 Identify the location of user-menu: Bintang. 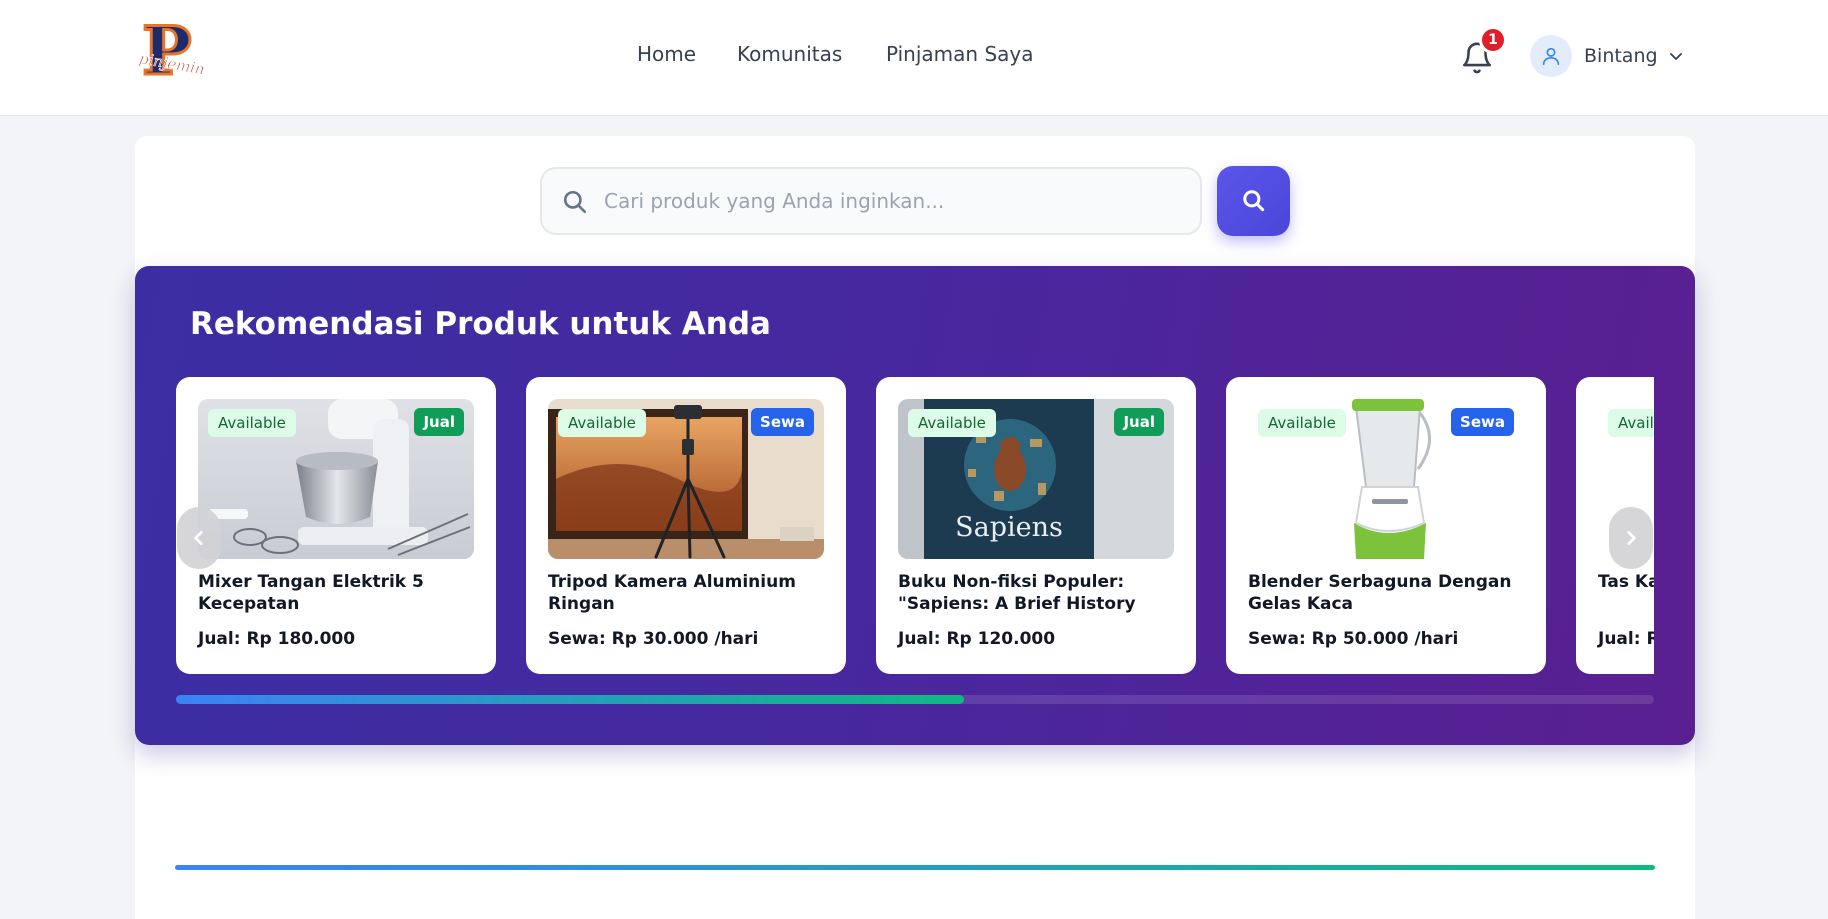
(1607, 56).